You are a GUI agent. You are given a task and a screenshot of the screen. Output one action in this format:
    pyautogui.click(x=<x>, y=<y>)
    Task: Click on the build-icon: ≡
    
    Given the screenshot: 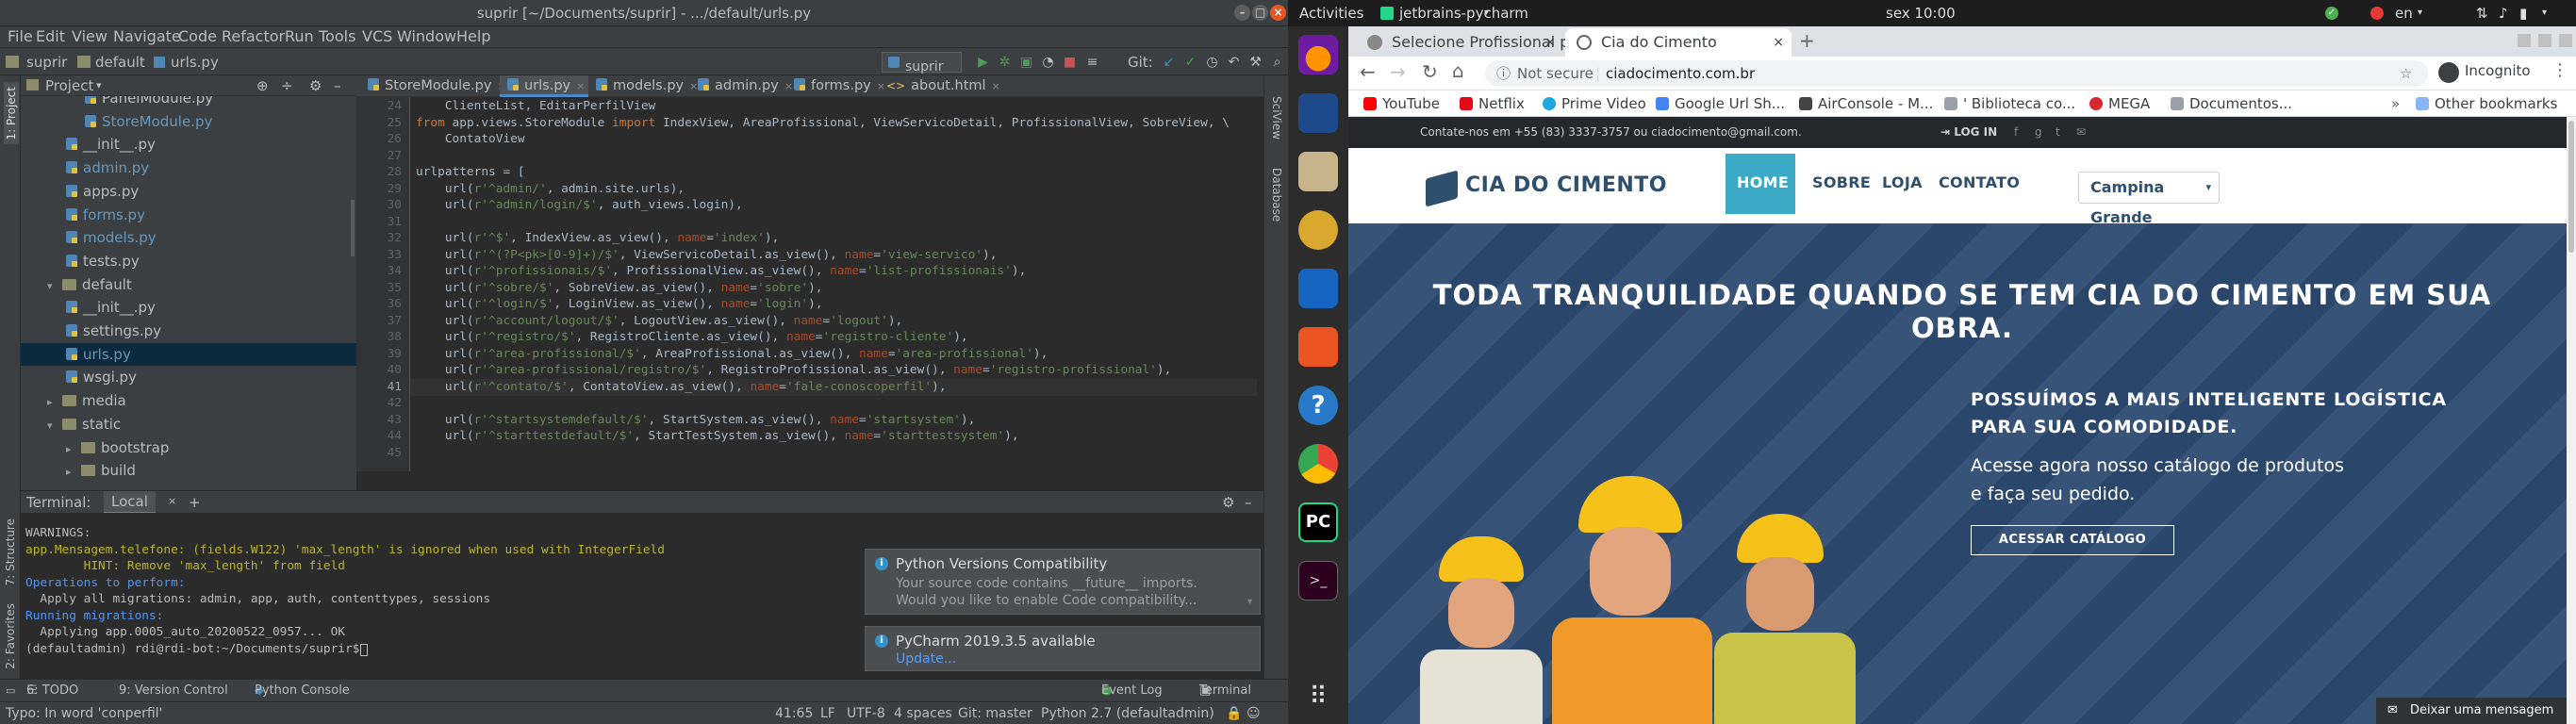 What is the action you would take?
    pyautogui.click(x=1092, y=59)
    